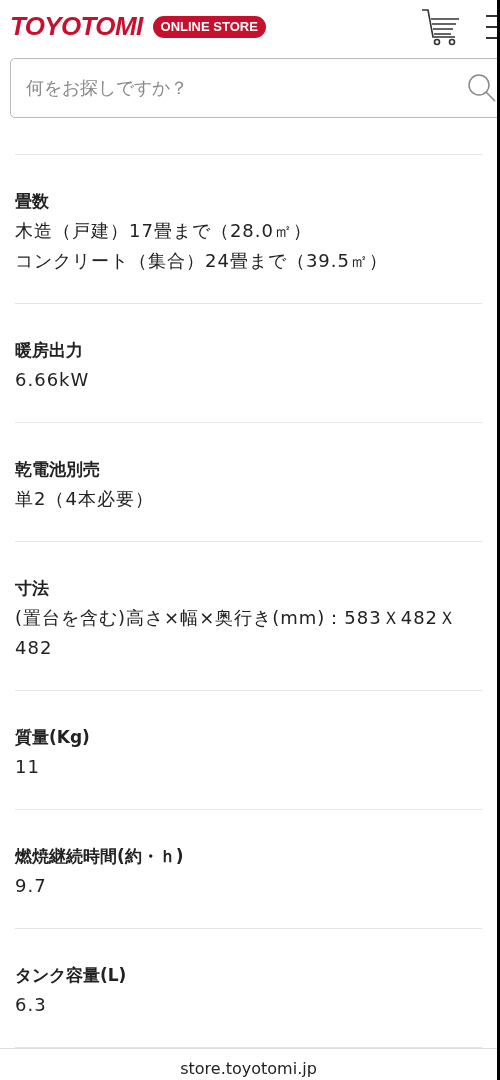  Describe the element at coordinates (482, 87) in the screenshot. I see `search-icon` at that location.